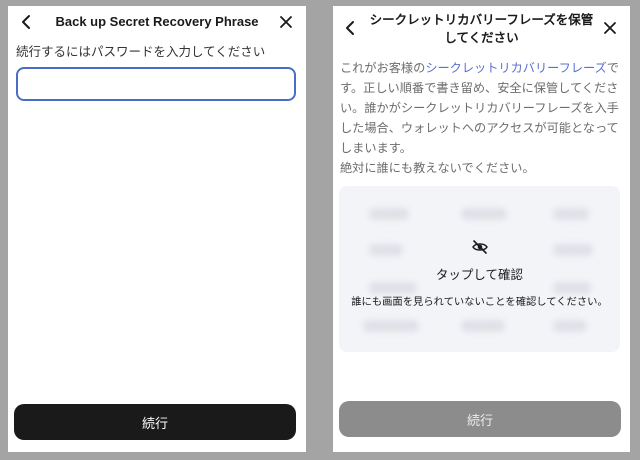  What do you see at coordinates (612, 68) in the screenshot?
I see `description-text: で` at bounding box center [612, 68].